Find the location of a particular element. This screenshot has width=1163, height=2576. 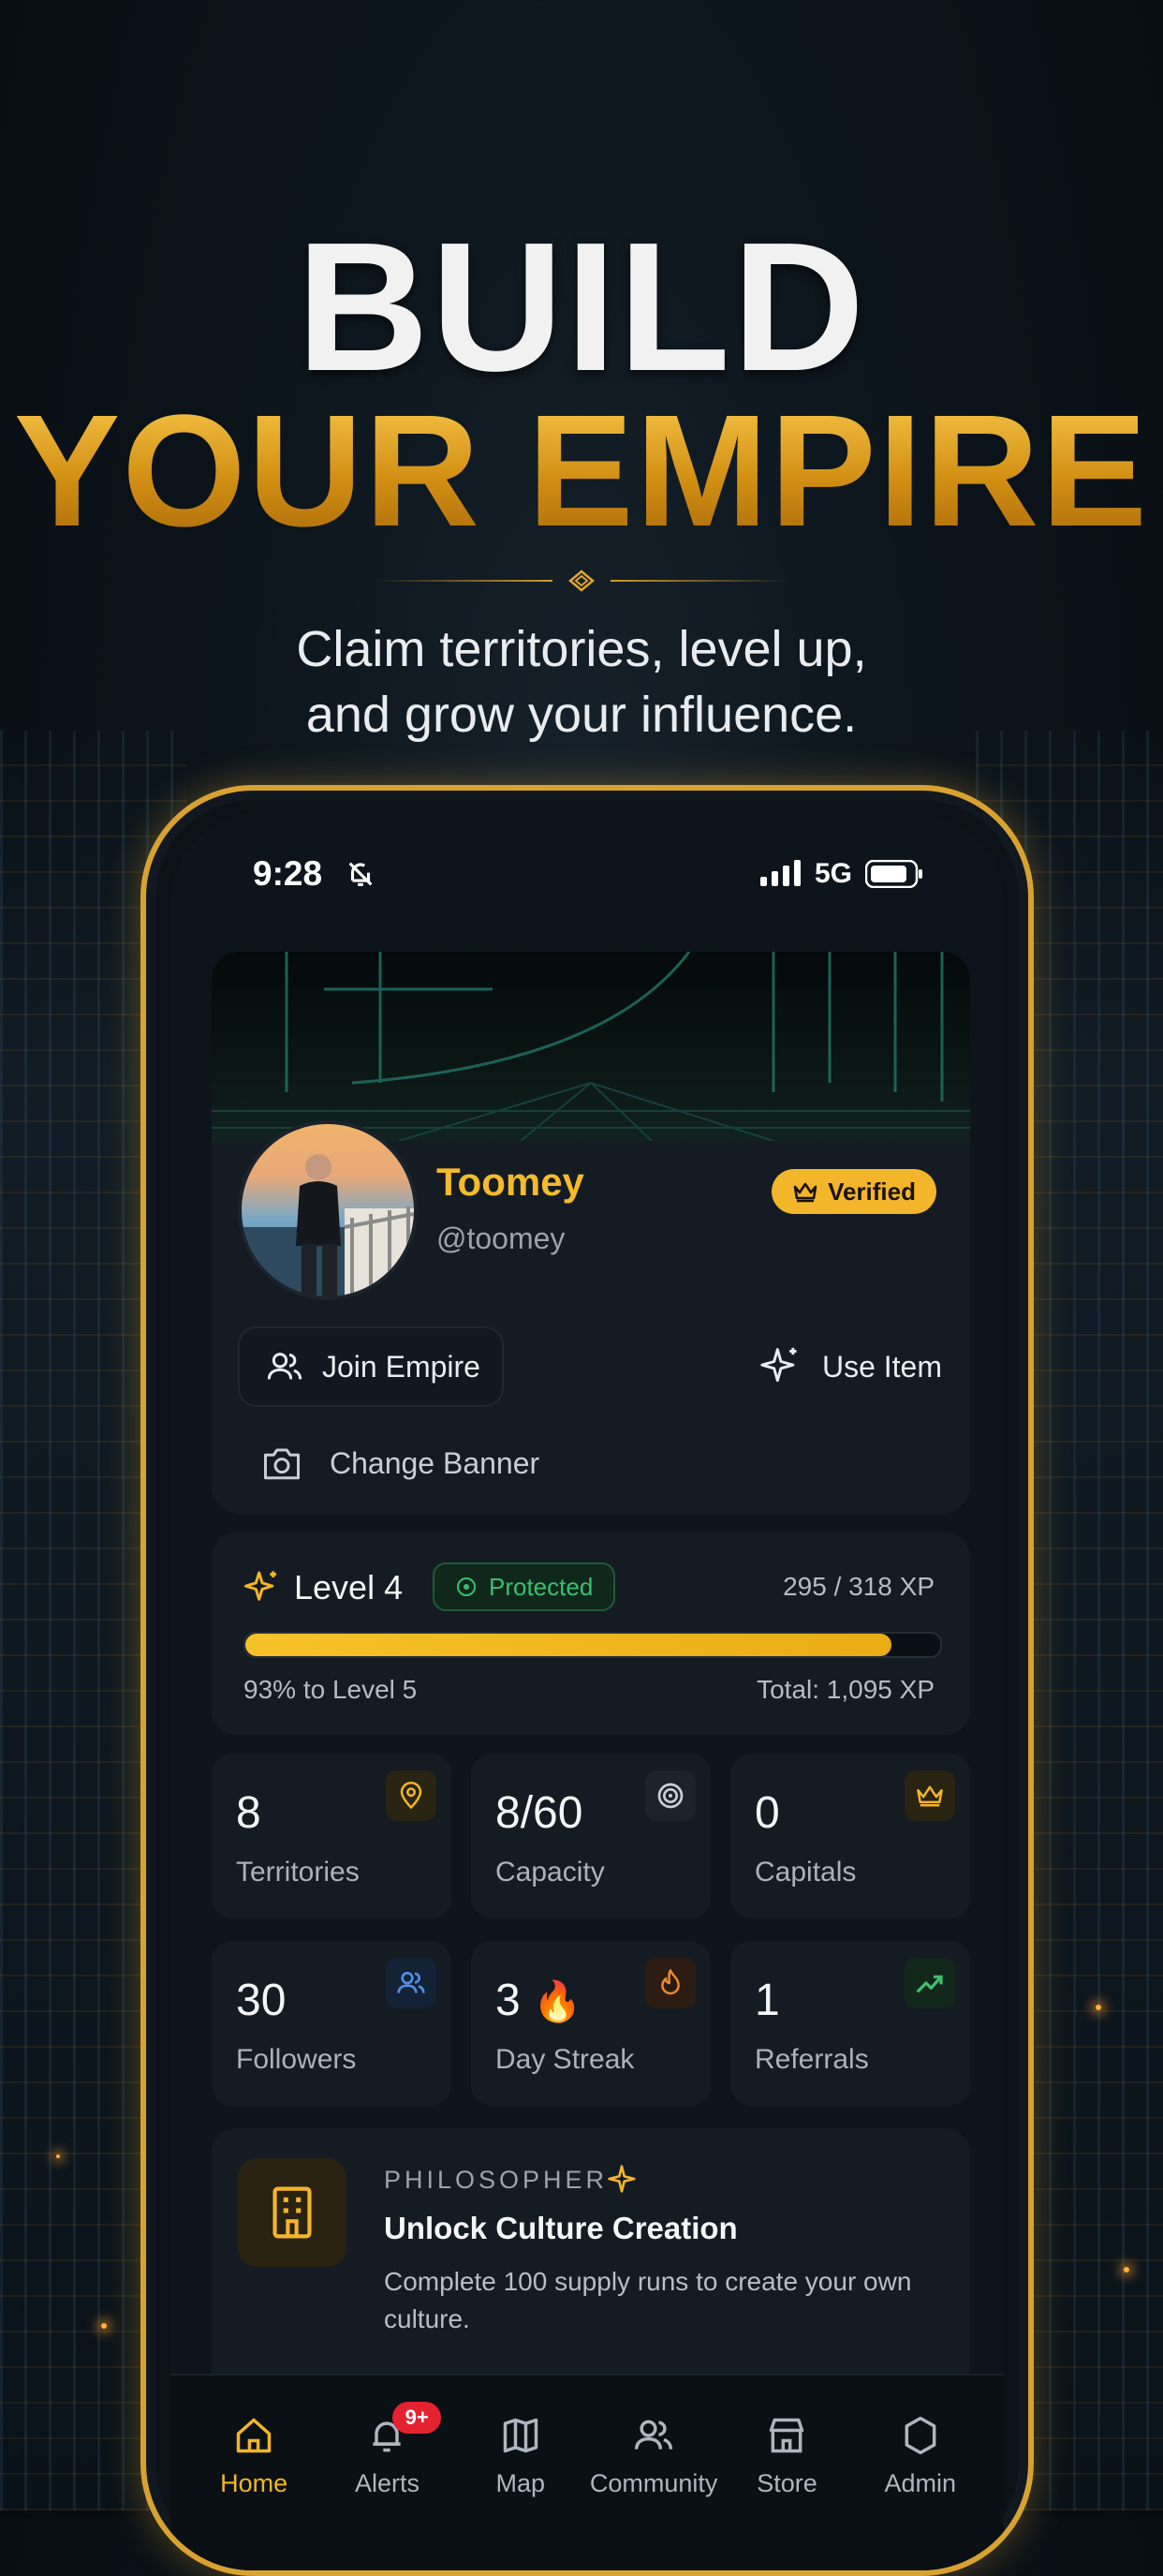

stat-value: 3 🔥 is located at coordinates (538, 2001).